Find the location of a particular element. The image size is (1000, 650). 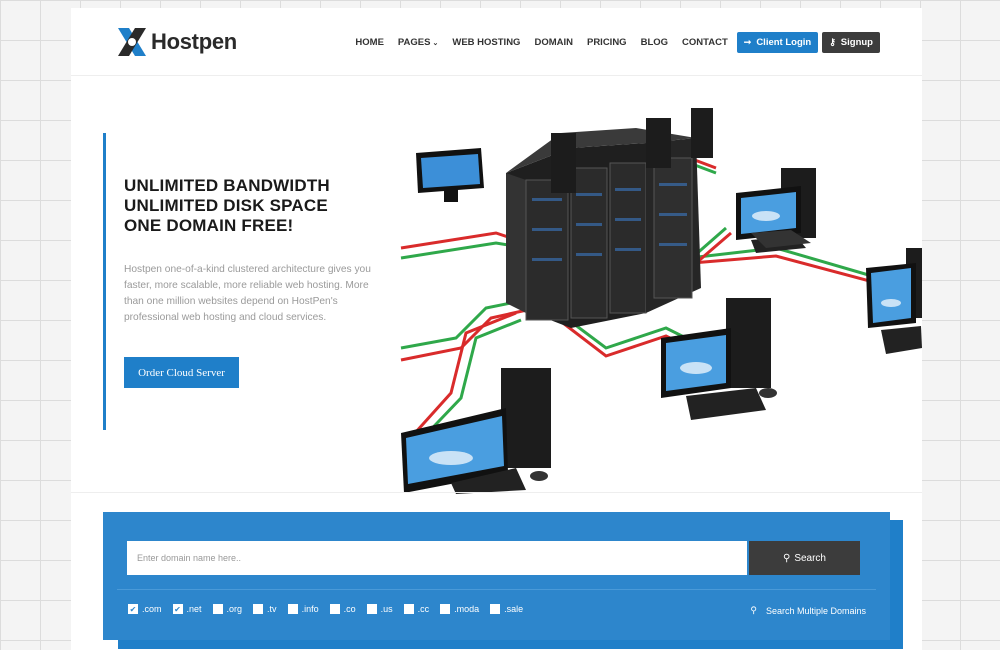

tld-option-info: .info is located at coordinates (303, 609).